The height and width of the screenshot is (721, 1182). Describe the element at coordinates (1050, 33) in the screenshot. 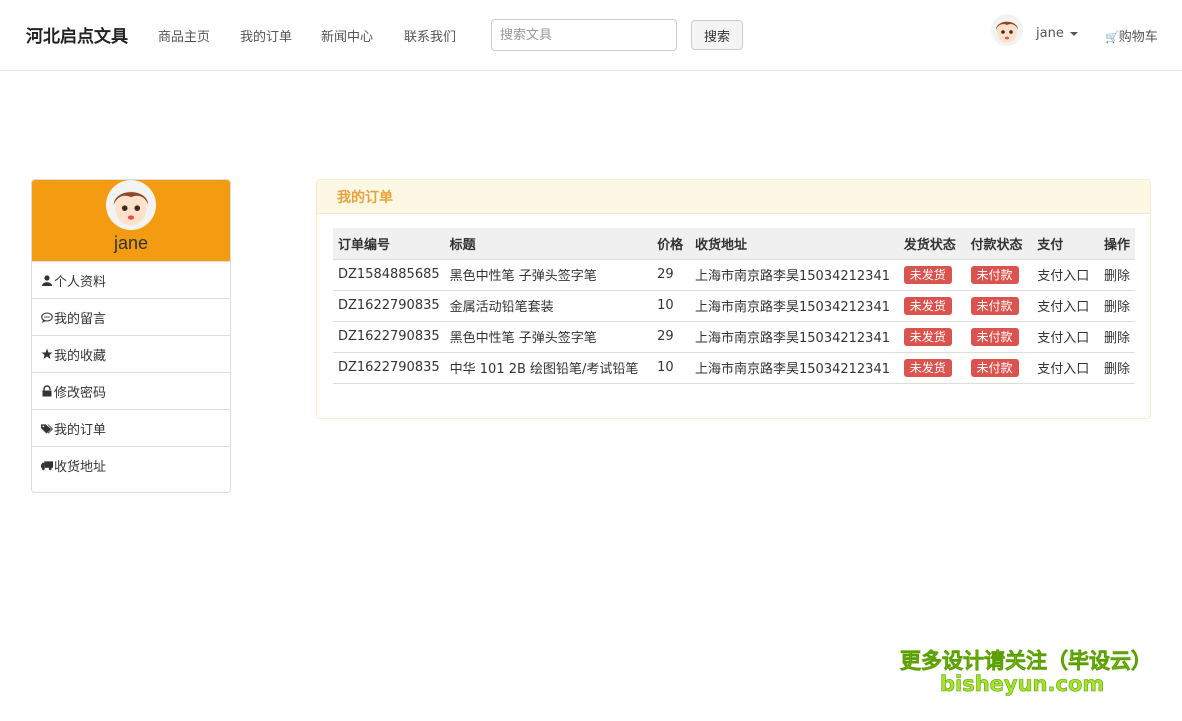

I see `user-dropdown-label: jane` at that location.